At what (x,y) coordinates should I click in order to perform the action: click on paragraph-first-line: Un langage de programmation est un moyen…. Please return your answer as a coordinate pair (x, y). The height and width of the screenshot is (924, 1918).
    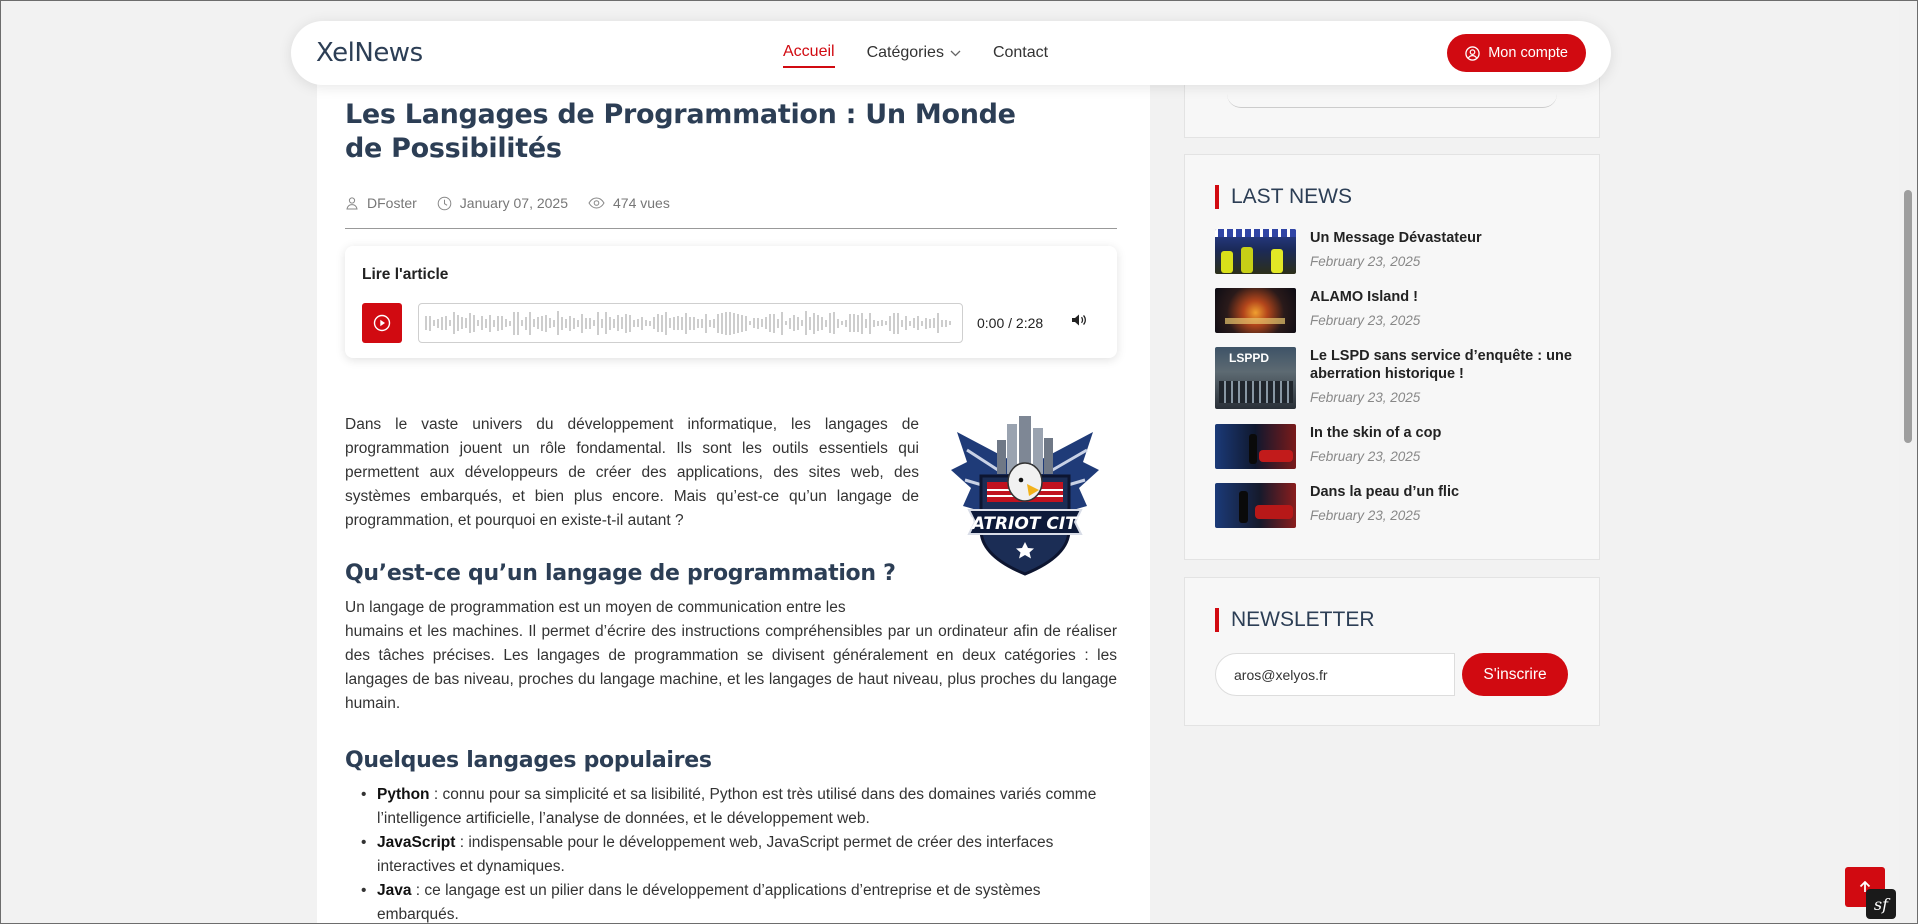
    Looking at the image, I should click on (595, 607).